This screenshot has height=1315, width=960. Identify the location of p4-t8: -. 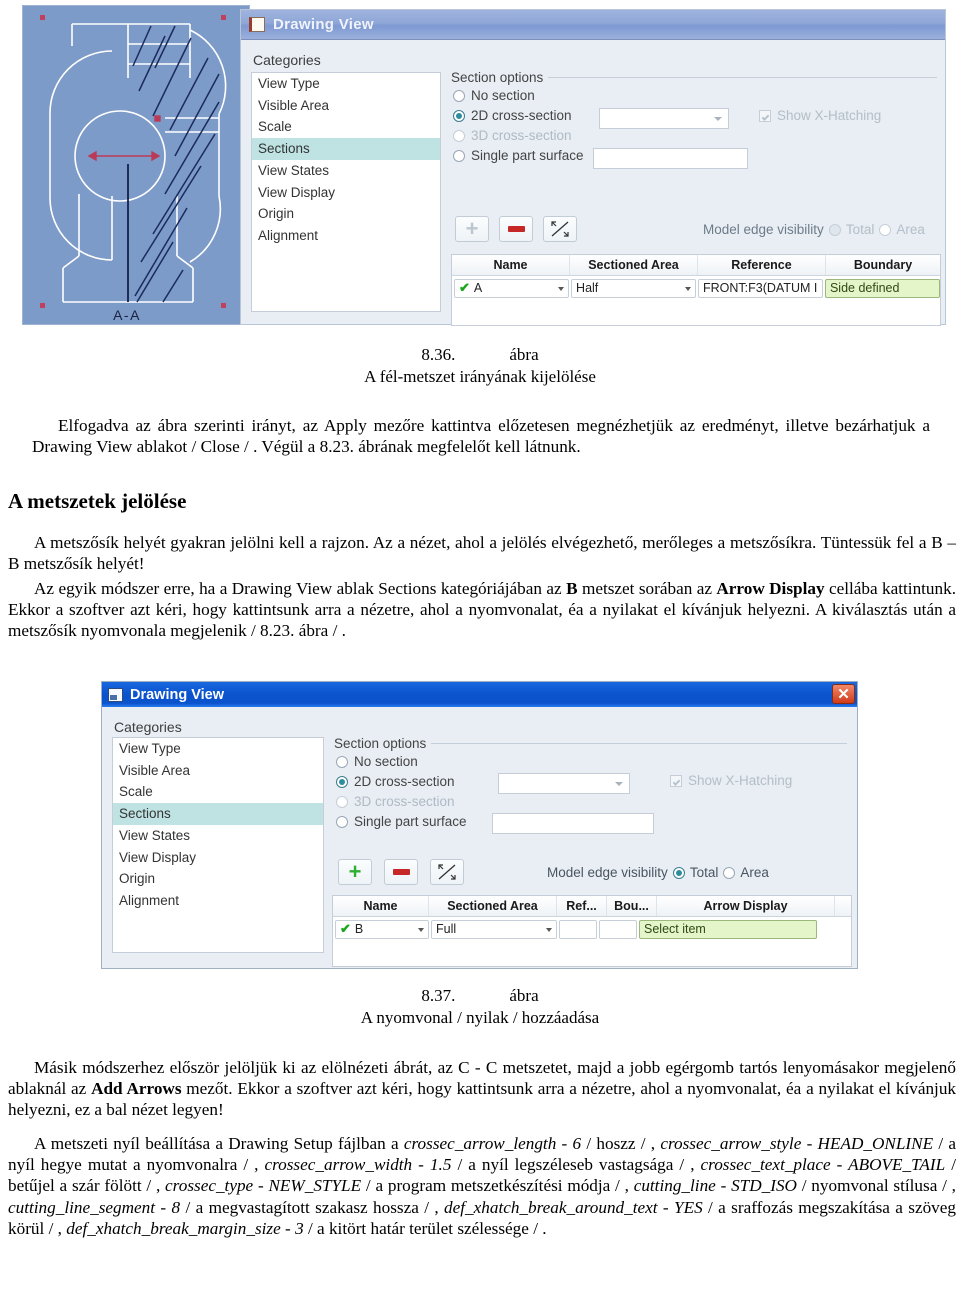
(666, 1207).